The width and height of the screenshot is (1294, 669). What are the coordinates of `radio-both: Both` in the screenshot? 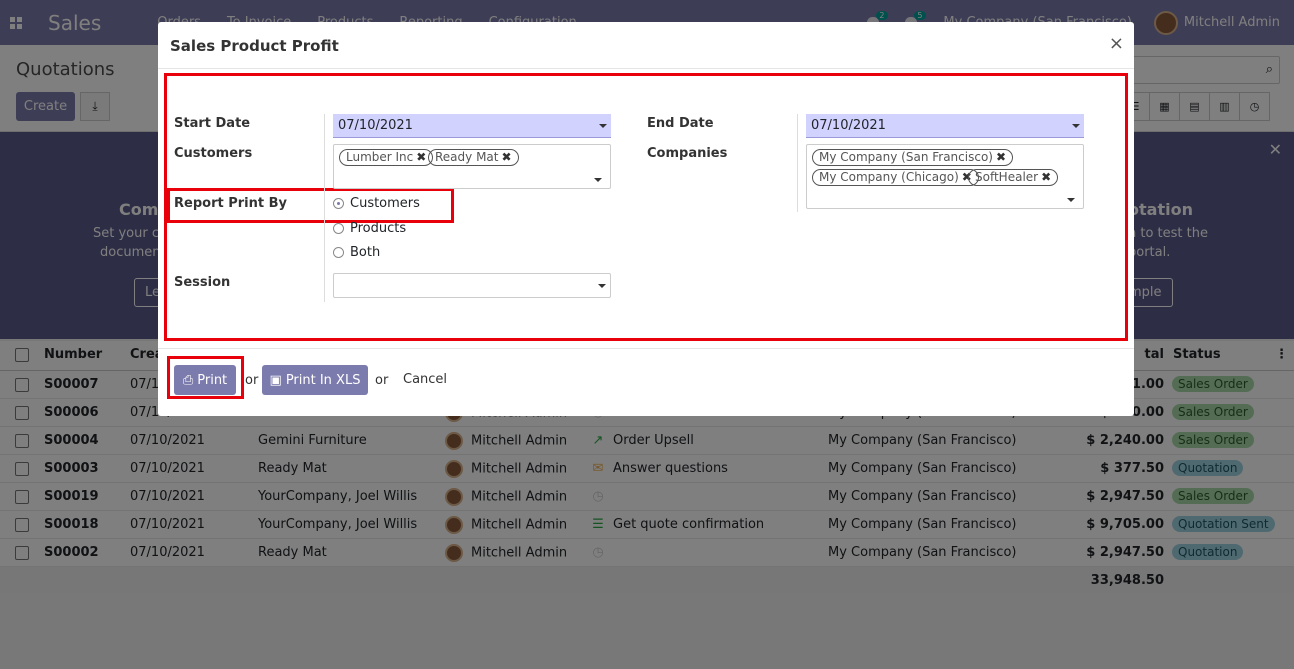 It's located at (356, 252).